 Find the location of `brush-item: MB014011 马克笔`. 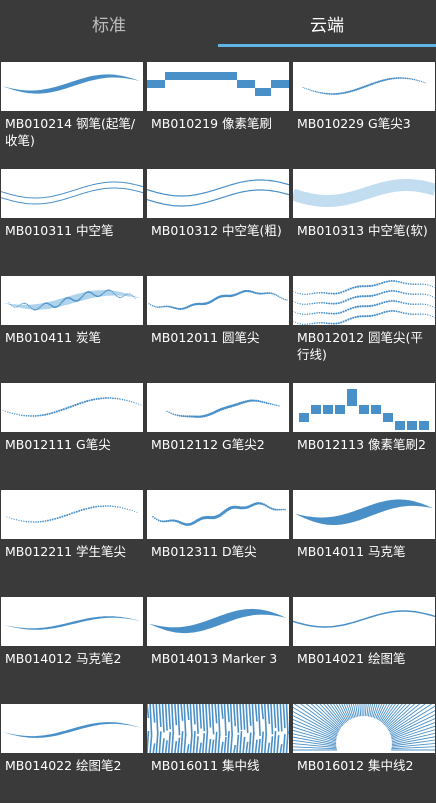

brush-item: MB014011 马克笔 is located at coordinates (364, 534).